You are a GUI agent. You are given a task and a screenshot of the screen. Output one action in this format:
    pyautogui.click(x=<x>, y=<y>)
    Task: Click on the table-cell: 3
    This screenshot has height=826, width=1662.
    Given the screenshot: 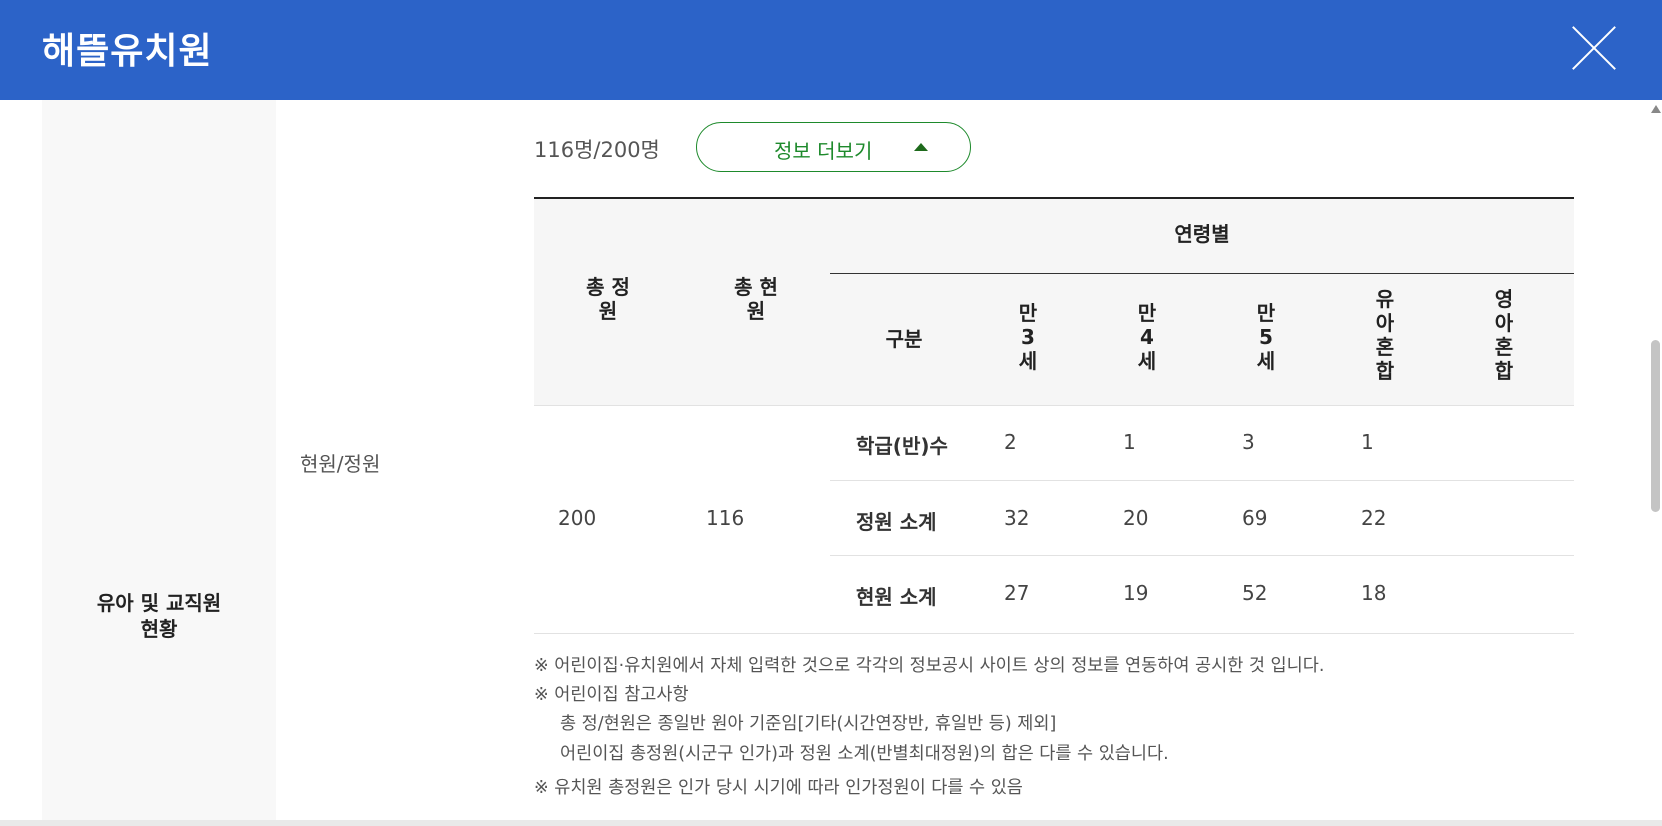 What is the action you would take?
    pyautogui.click(x=1248, y=442)
    